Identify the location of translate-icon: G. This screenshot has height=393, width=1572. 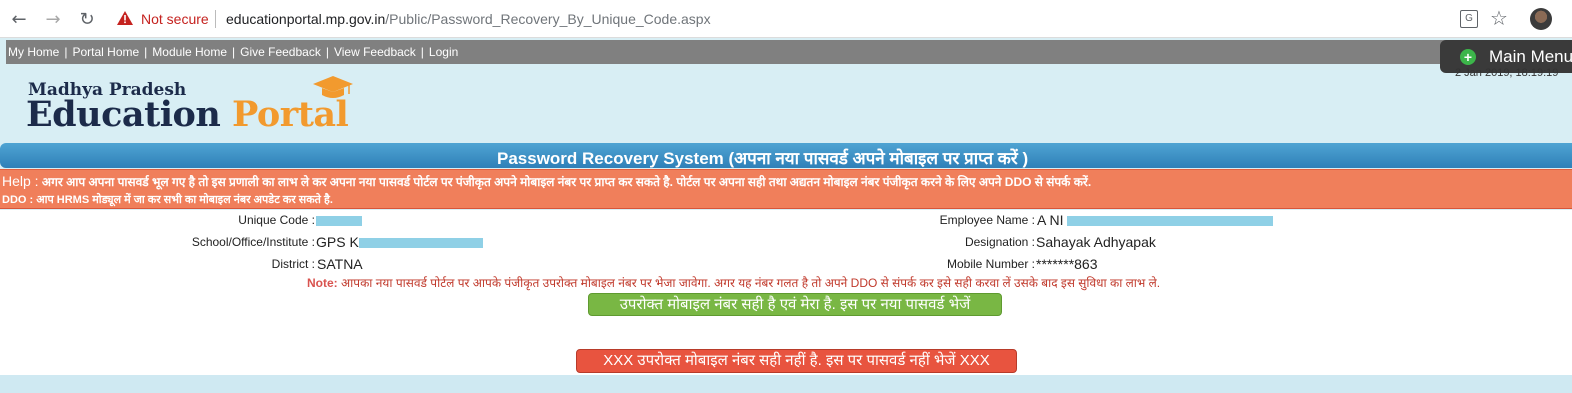
(1469, 19).